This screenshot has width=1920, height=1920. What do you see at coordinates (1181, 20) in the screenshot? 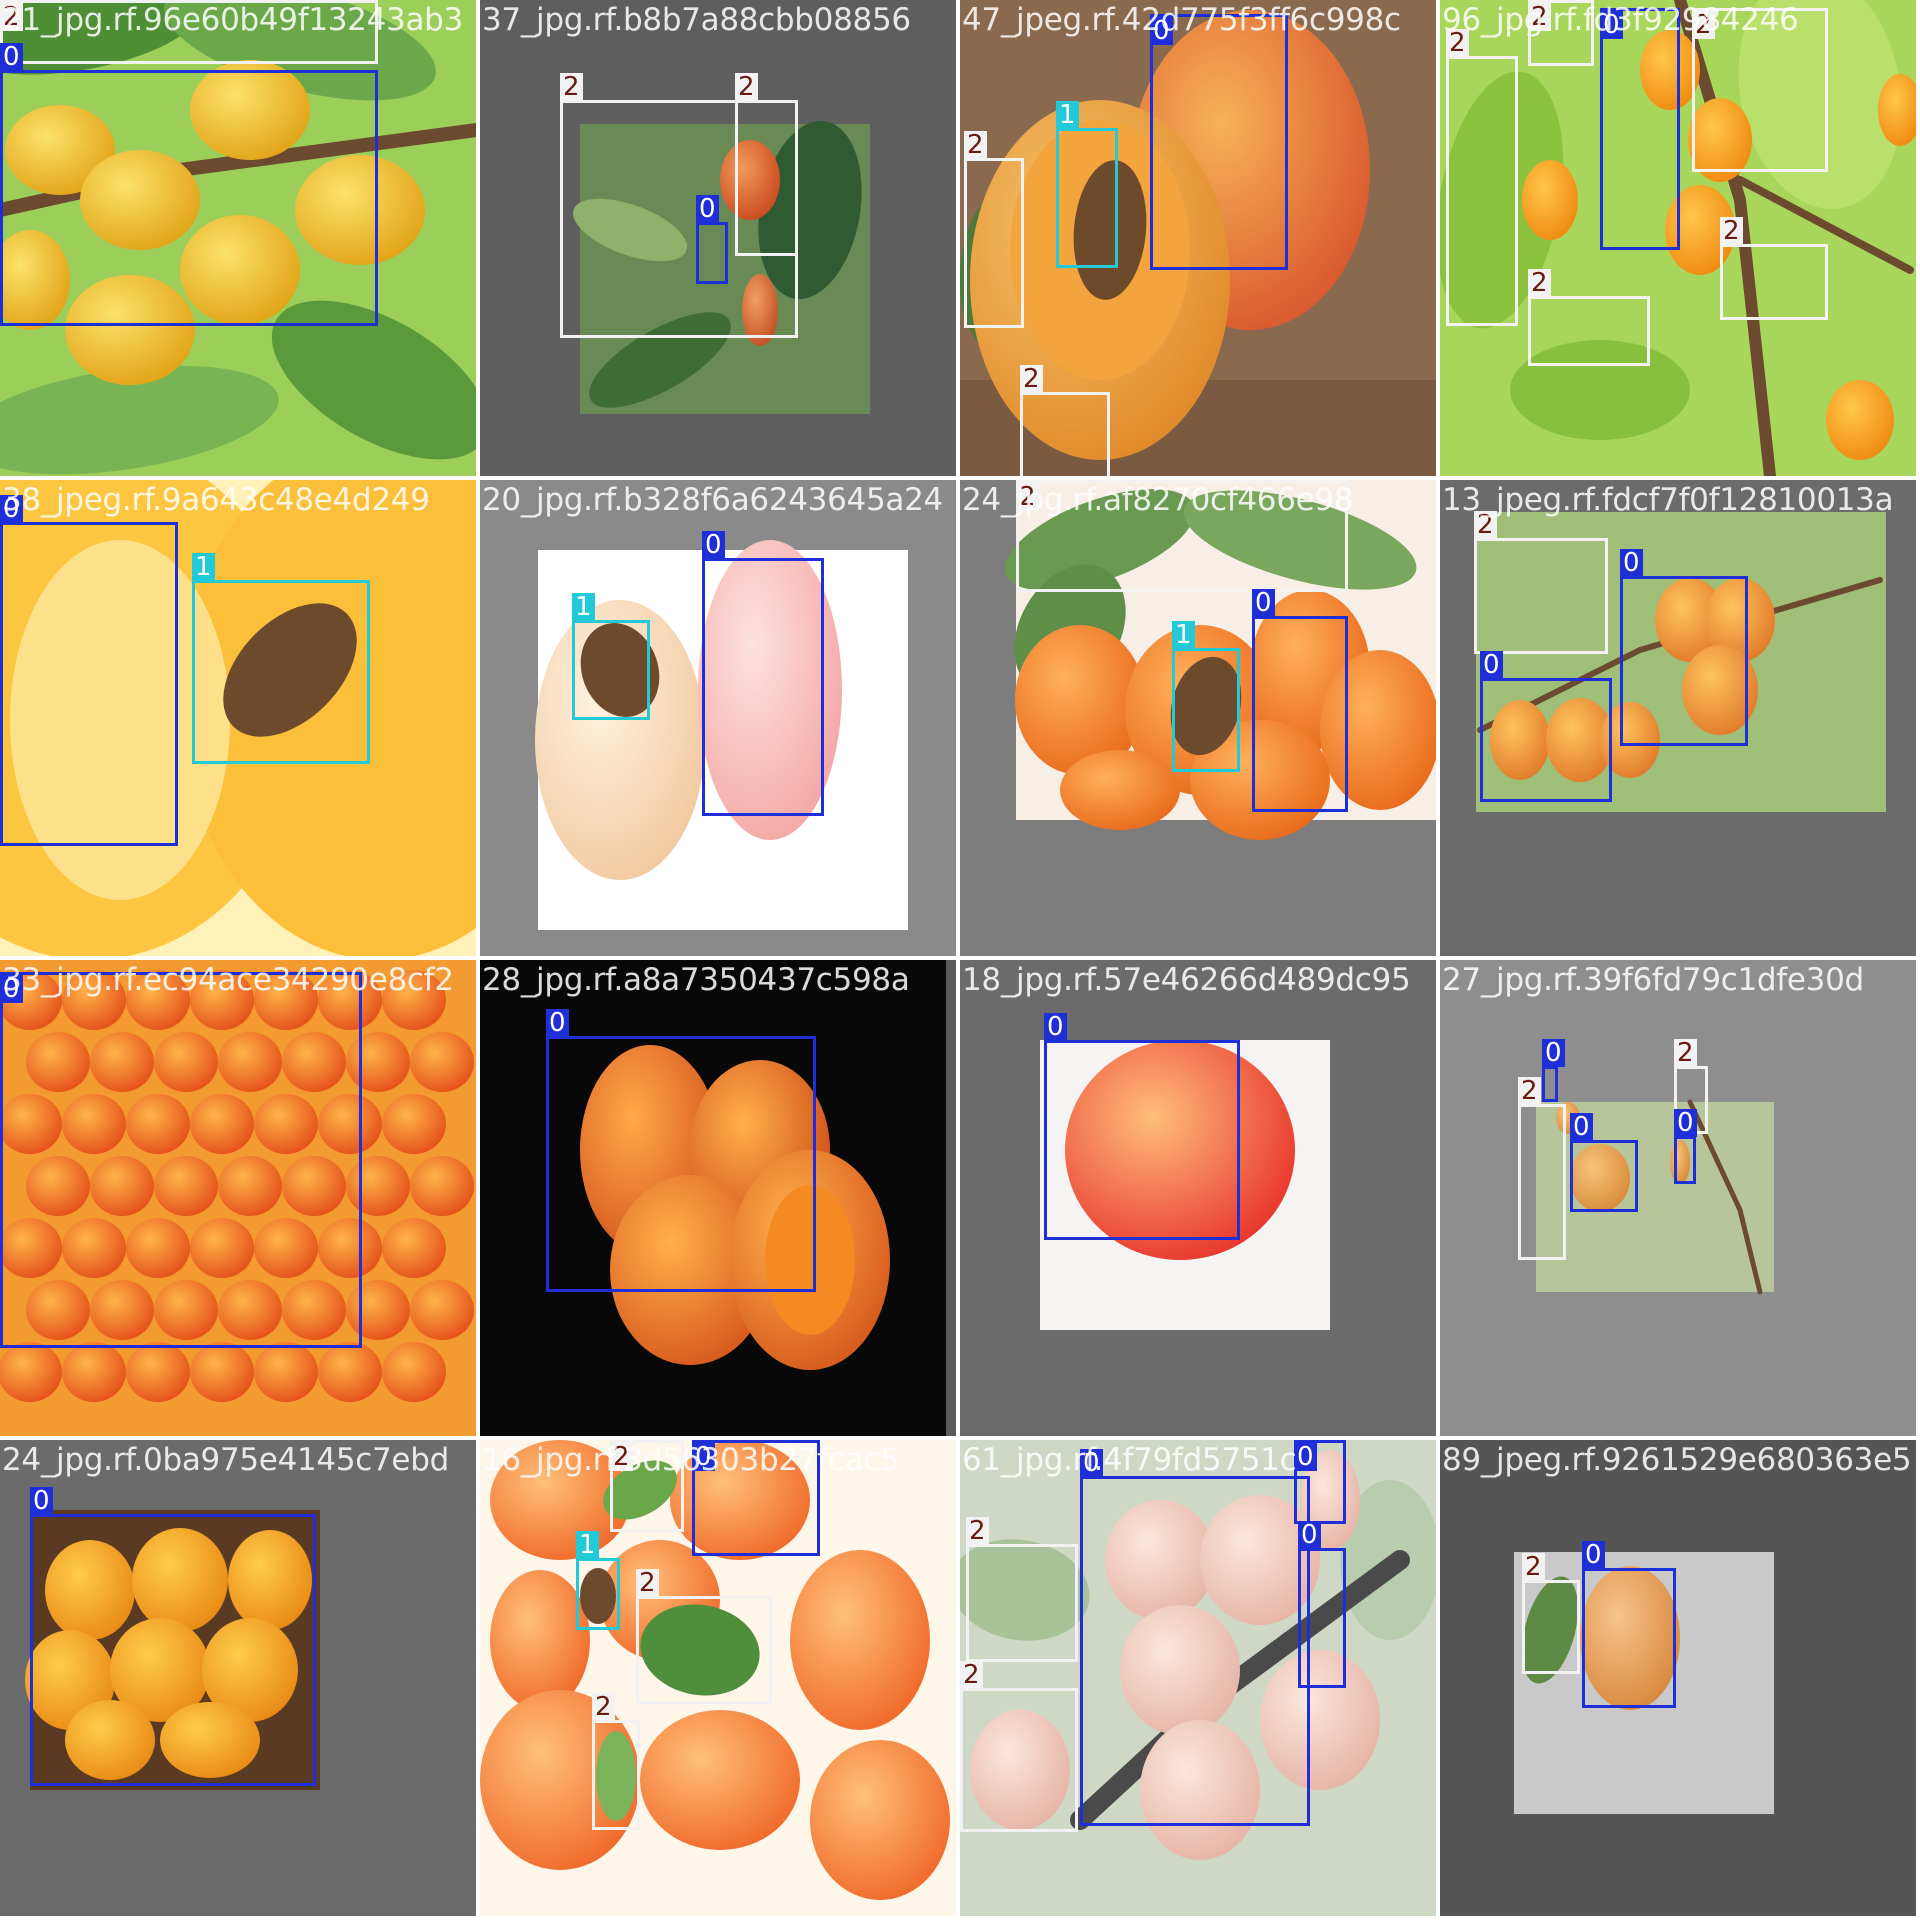
I see `tile-filename: 47_jpeg.rf.42d775f3ff6c998c` at bounding box center [1181, 20].